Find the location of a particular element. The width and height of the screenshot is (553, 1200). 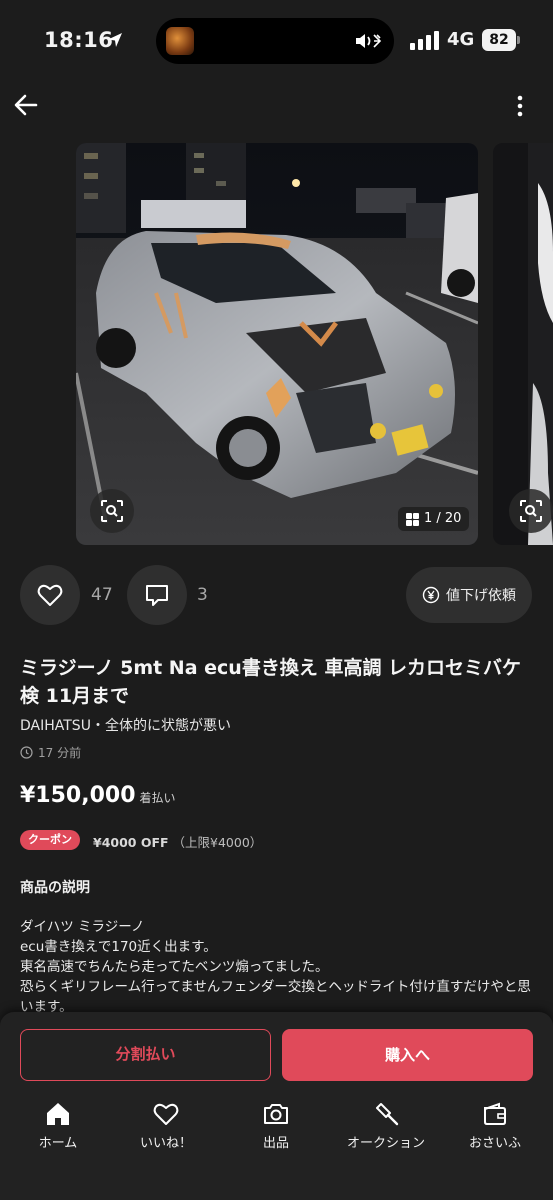

tab-wallet-label: おさいふ is located at coordinates (494, 1143).